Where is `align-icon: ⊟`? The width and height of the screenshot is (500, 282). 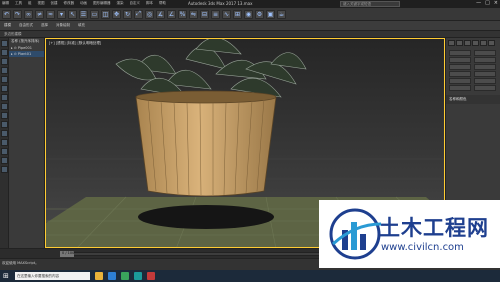 align-icon: ⊟ is located at coordinates (204, 14).